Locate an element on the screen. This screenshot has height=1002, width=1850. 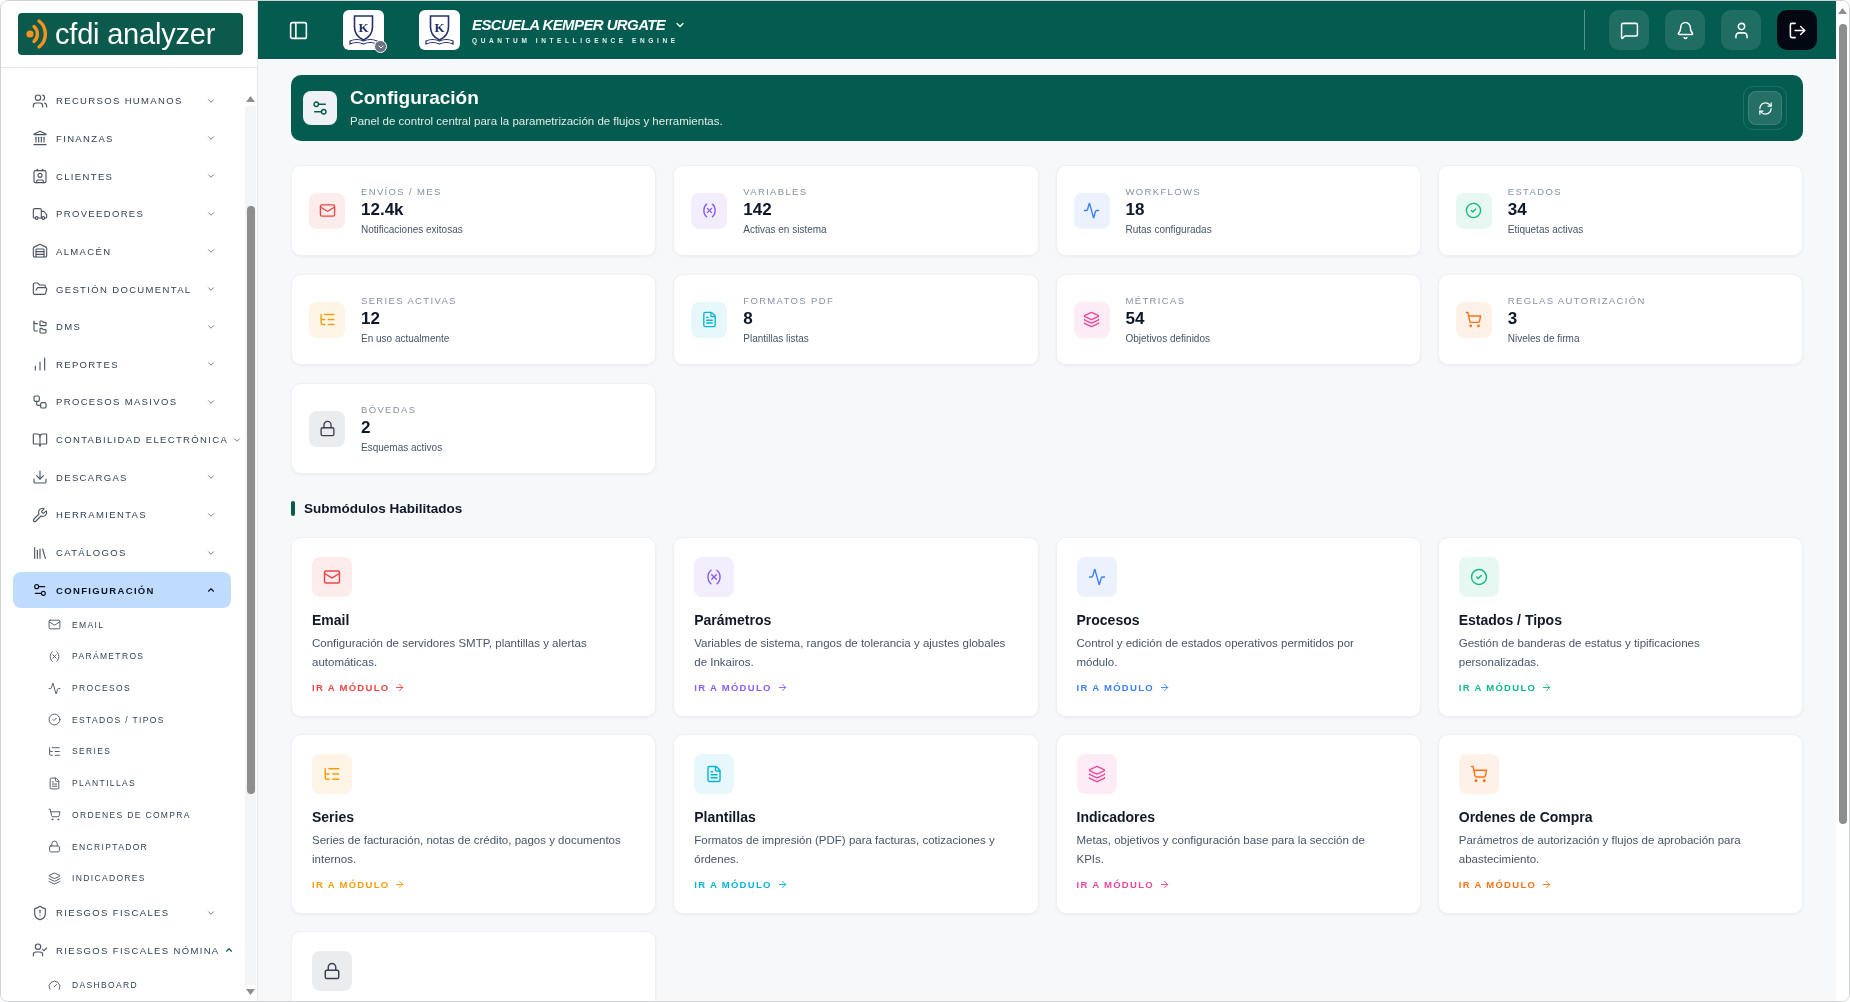
profile-button is located at coordinates (1741, 30).